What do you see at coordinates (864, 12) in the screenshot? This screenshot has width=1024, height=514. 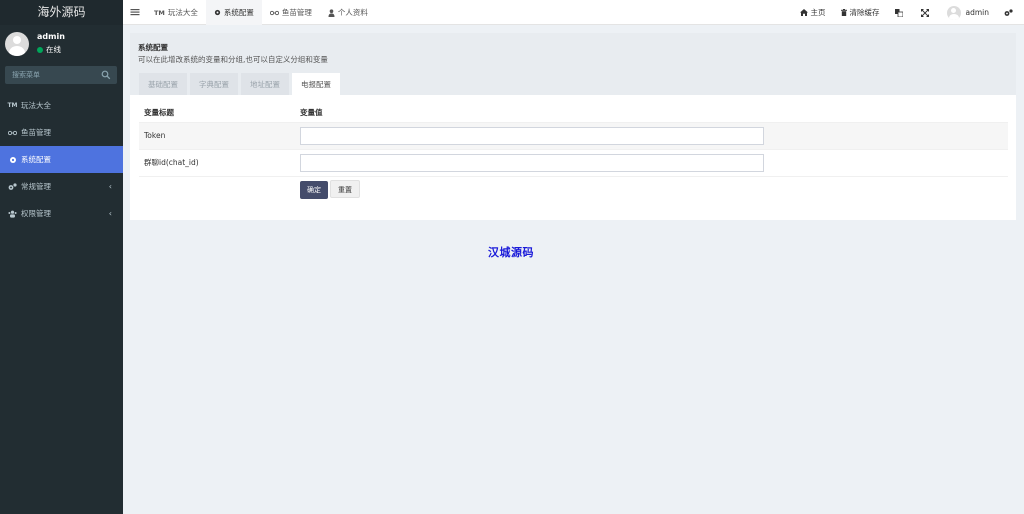 I see `clear-cache-label: 清除缓存` at bounding box center [864, 12].